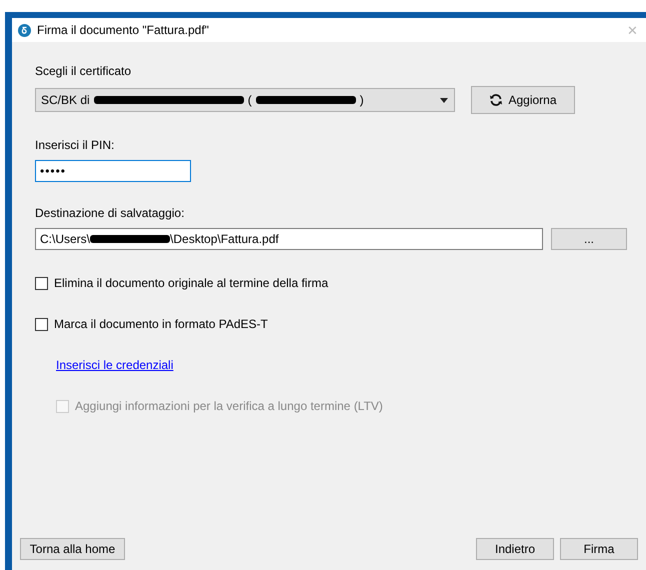  I want to click on caret-icon, so click(444, 100).